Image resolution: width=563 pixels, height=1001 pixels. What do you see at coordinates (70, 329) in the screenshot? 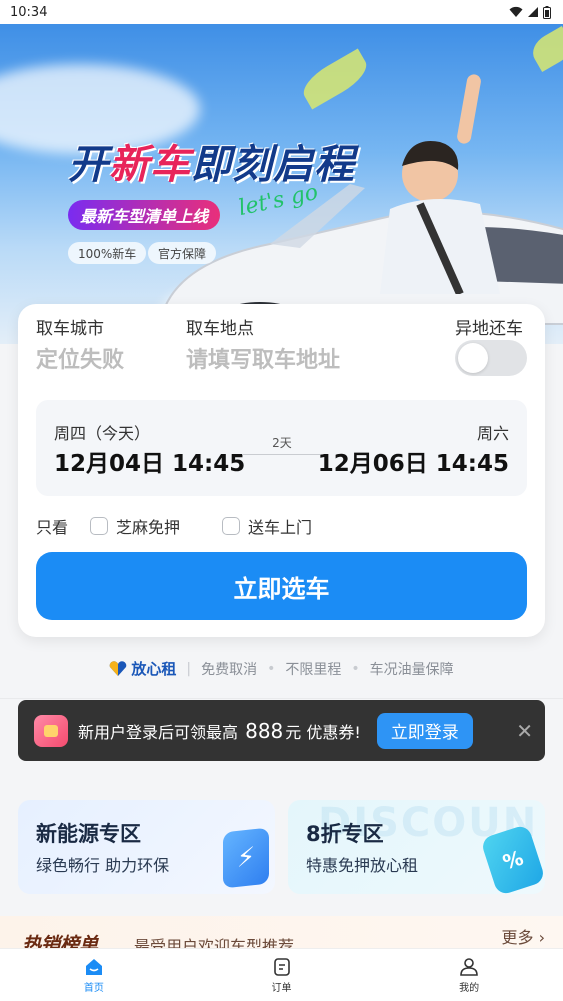
I see `pickup-city-label: 取车城市` at bounding box center [70, 329].